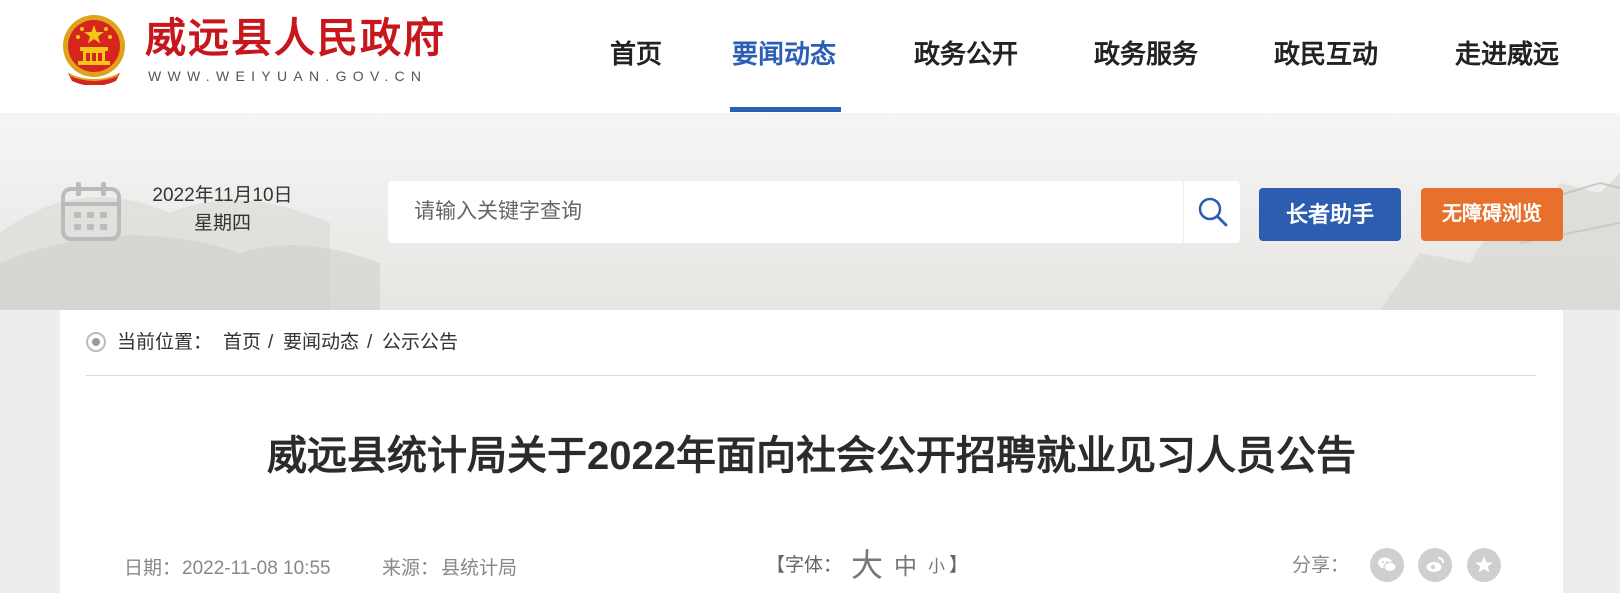 This screenshot has width=1620, height=593. What do you see at coordinates (784, 54) in the screenshot?
I see `nav-news: 要闻动态` at bounding box center [784, 54].